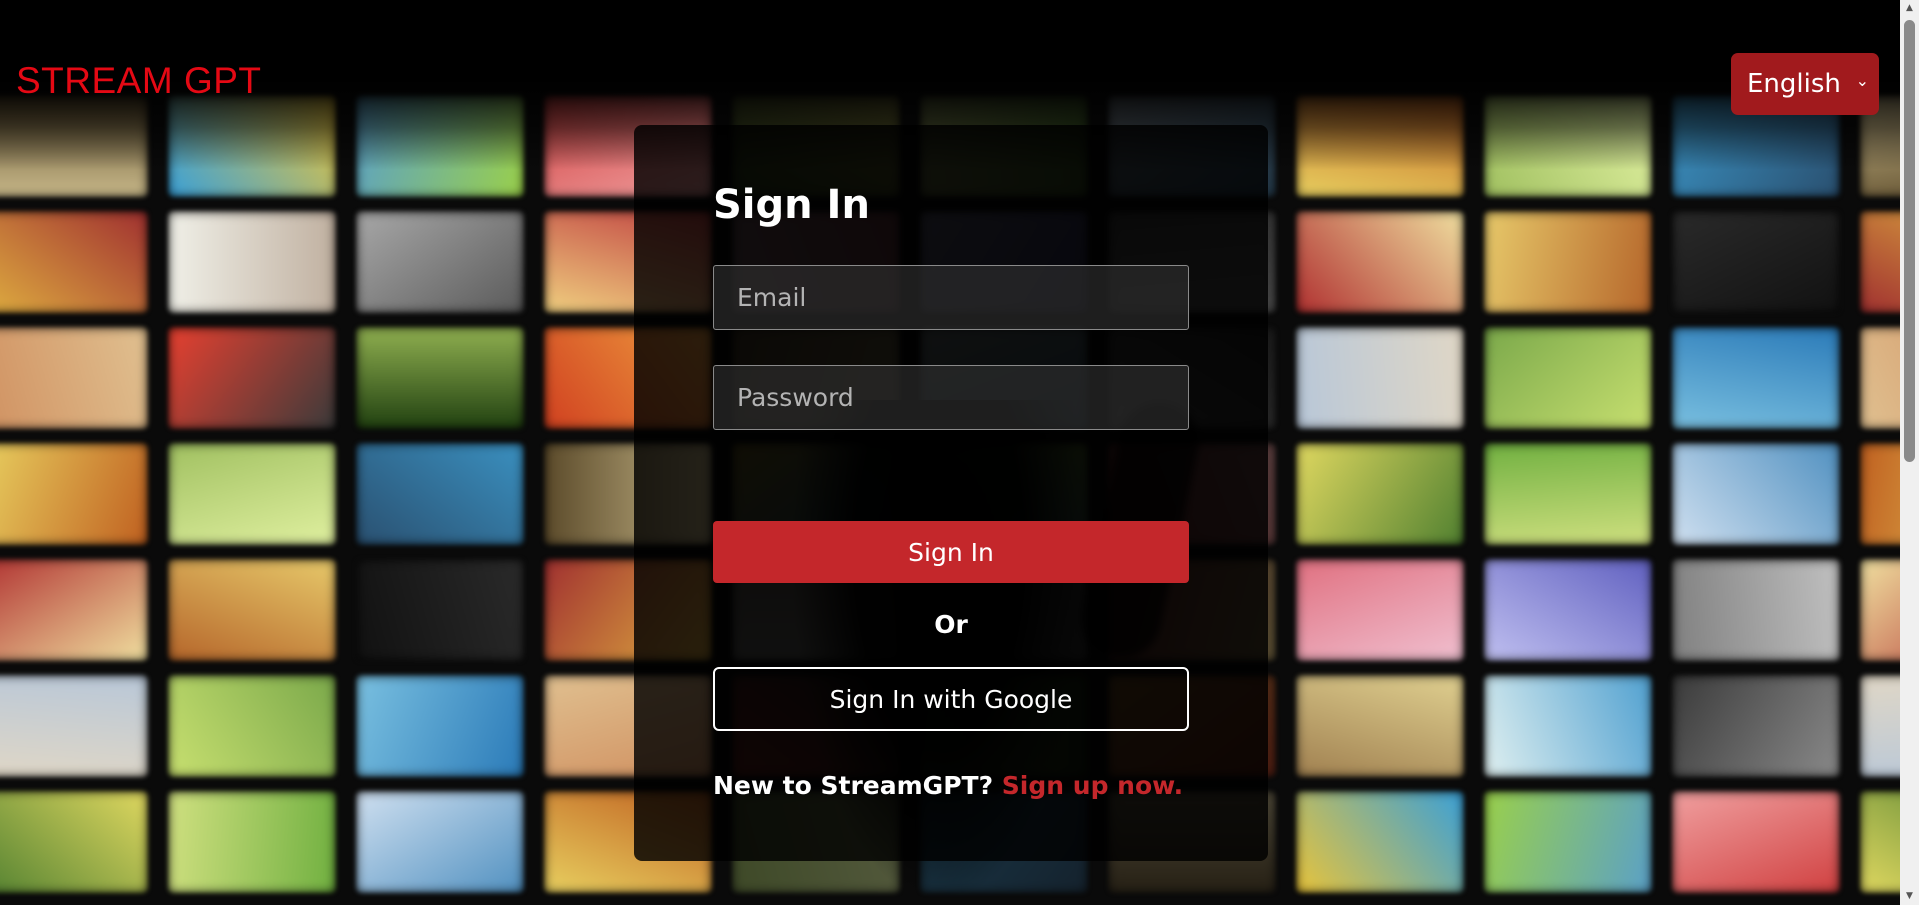 The image size is (1919, 905). I want to click on scroll-down-arrow-icon: ▼, so click(1909, 896).